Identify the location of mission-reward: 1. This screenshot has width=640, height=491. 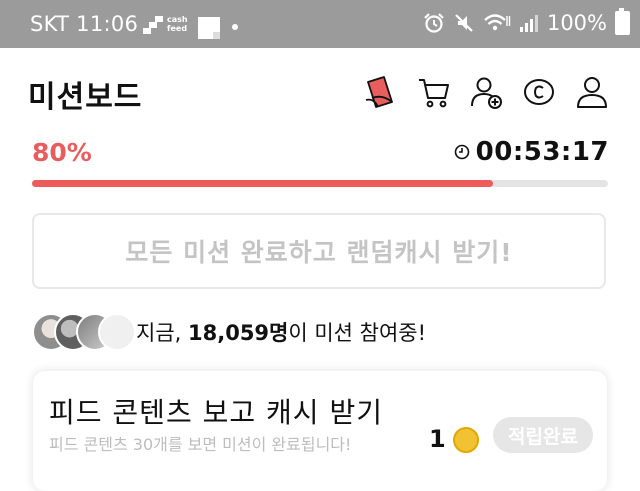
(437, 439).